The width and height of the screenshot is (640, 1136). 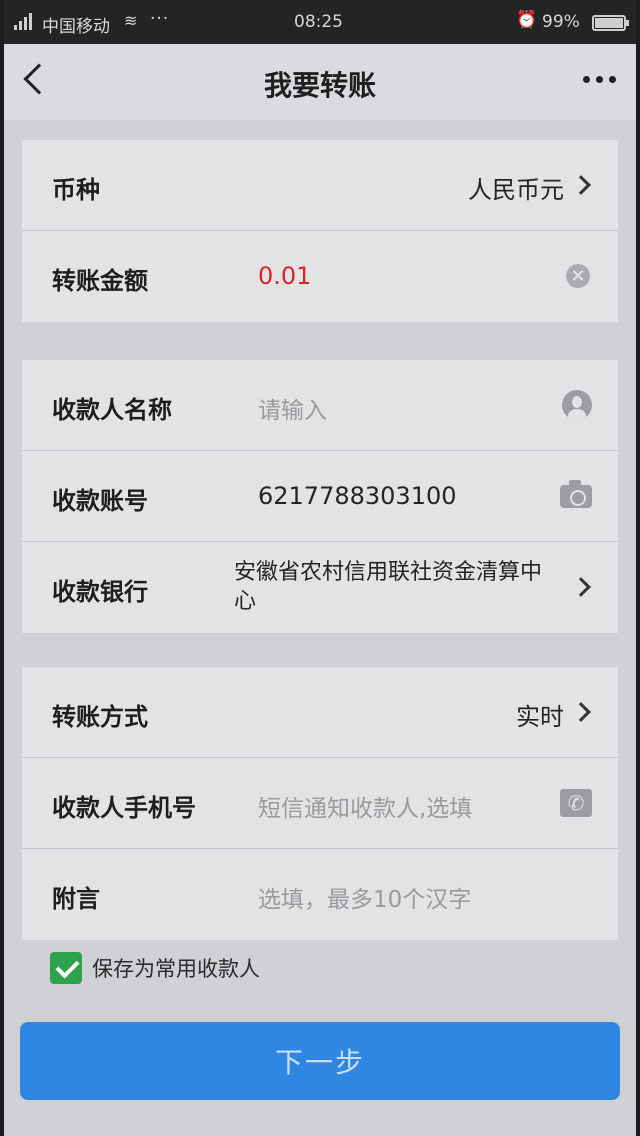 I want to click on currency-label: 币种, so click(x=76, y=190).